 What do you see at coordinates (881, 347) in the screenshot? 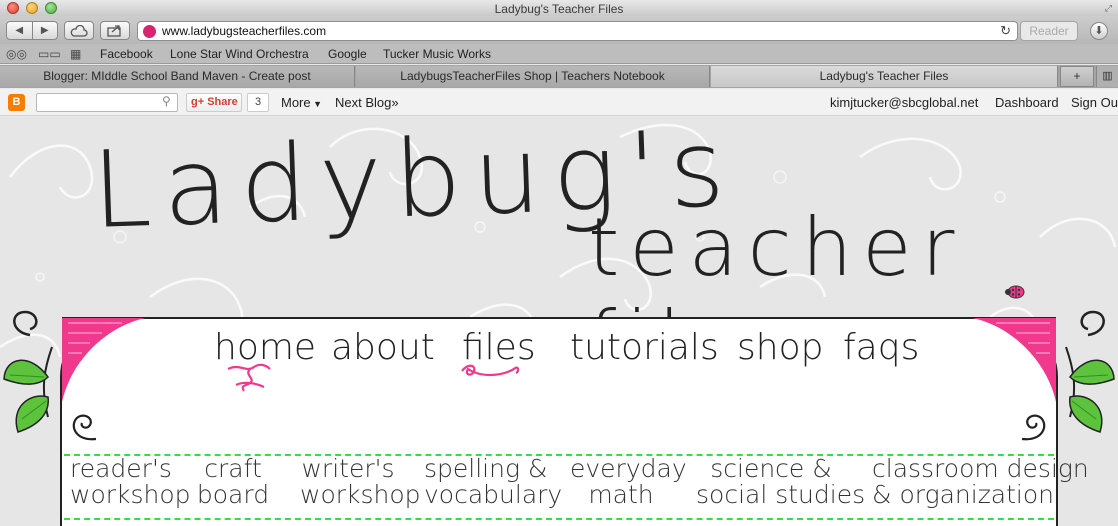
I see `nav-faqs: faqs` at bounding box center [881, 347].